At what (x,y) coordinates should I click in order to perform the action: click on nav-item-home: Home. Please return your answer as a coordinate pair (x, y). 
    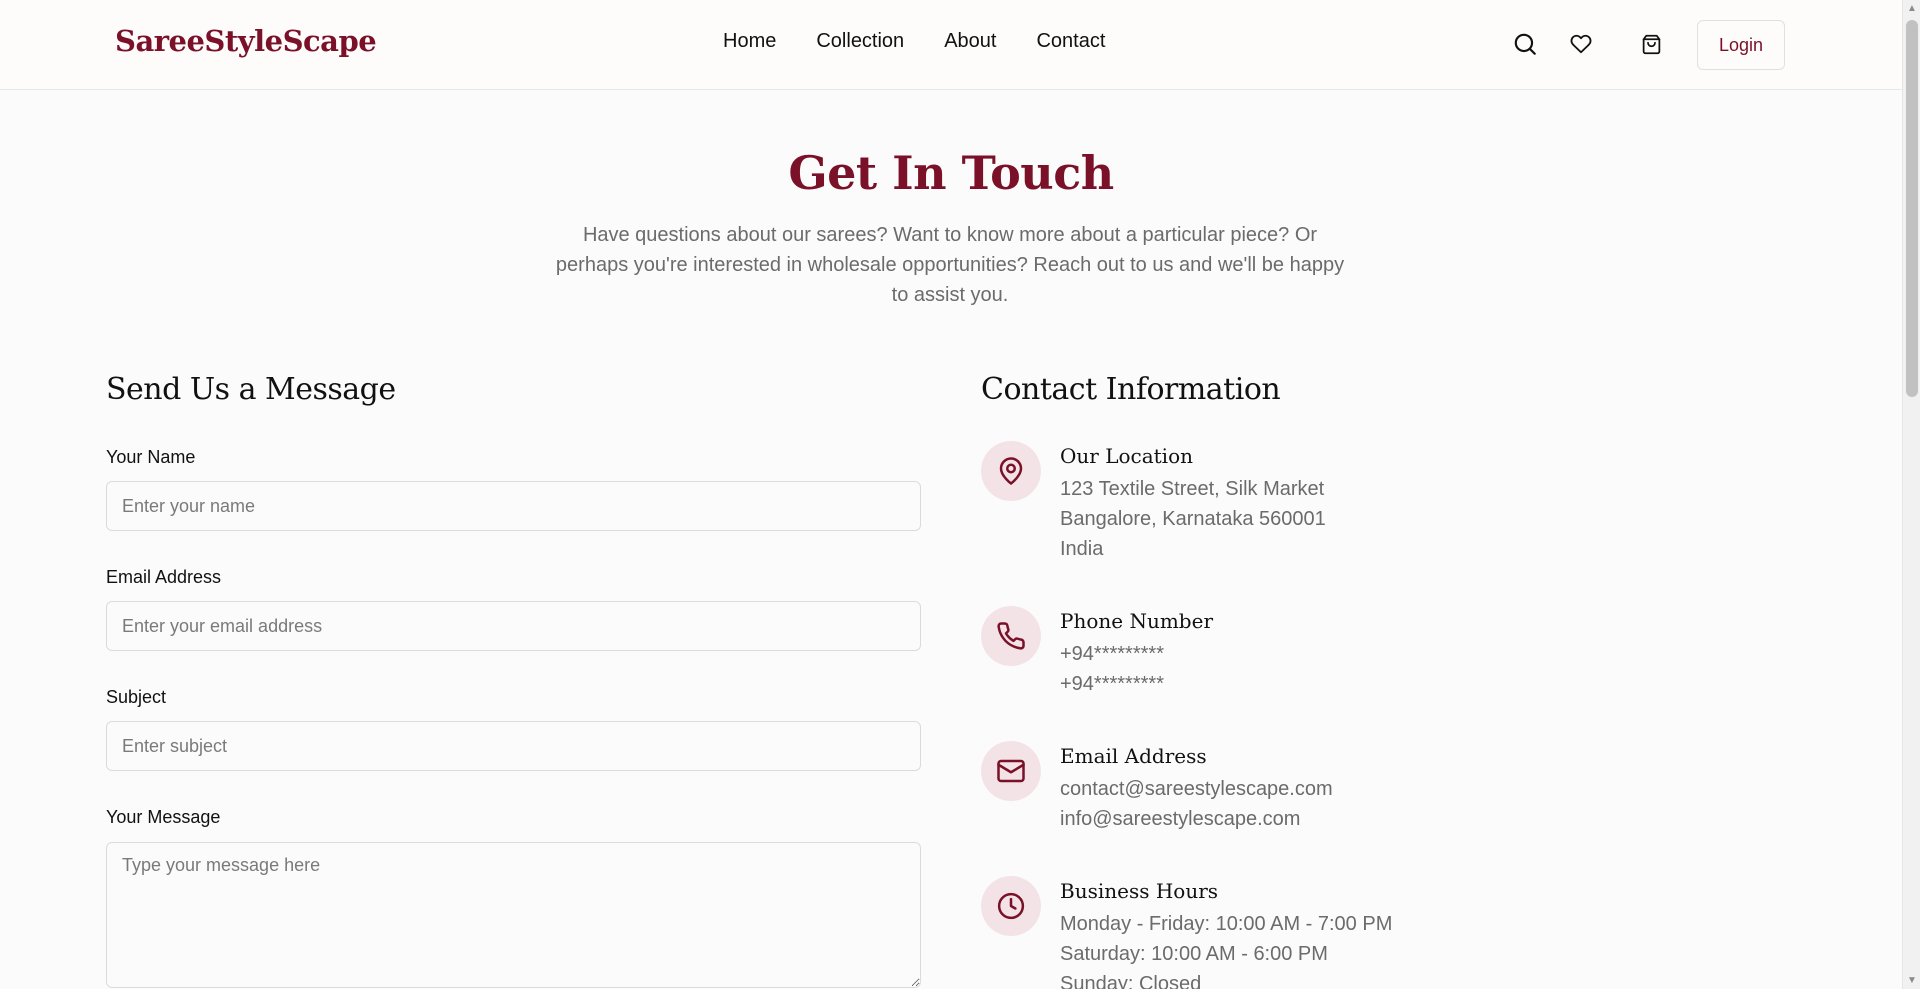
    Looking at the image, I should click on (749, 41).